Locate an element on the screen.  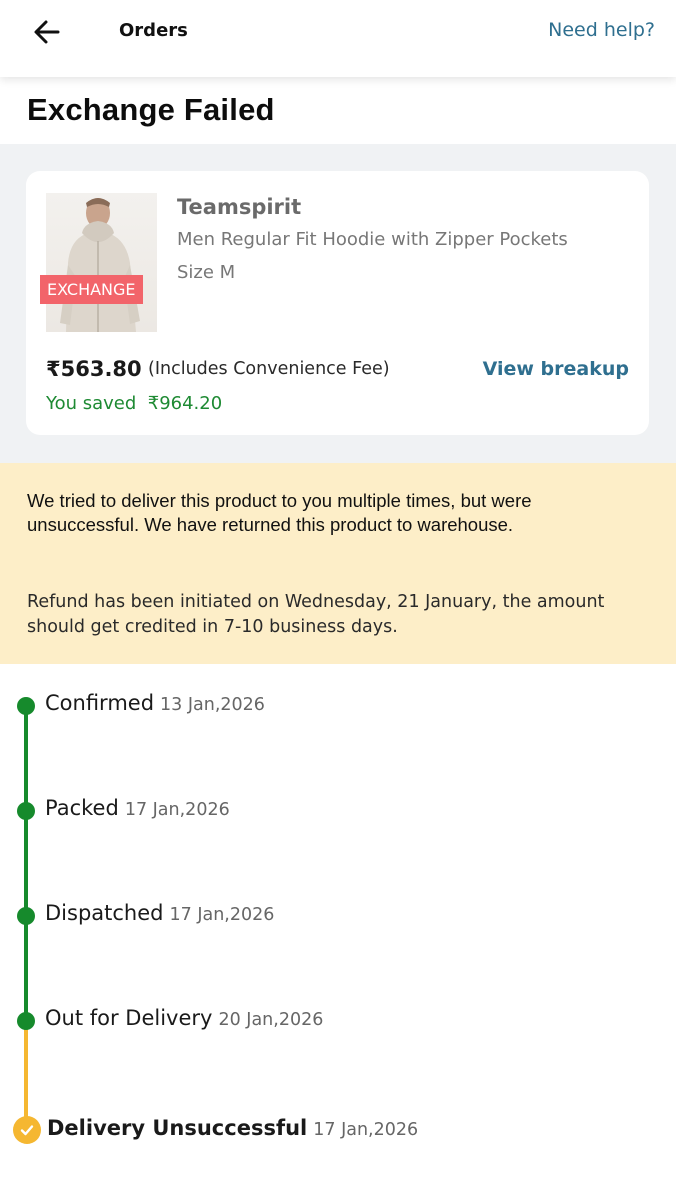
timeline-step-packed: Packed 17 Jan,2026 is located at coordinates (137, 808).